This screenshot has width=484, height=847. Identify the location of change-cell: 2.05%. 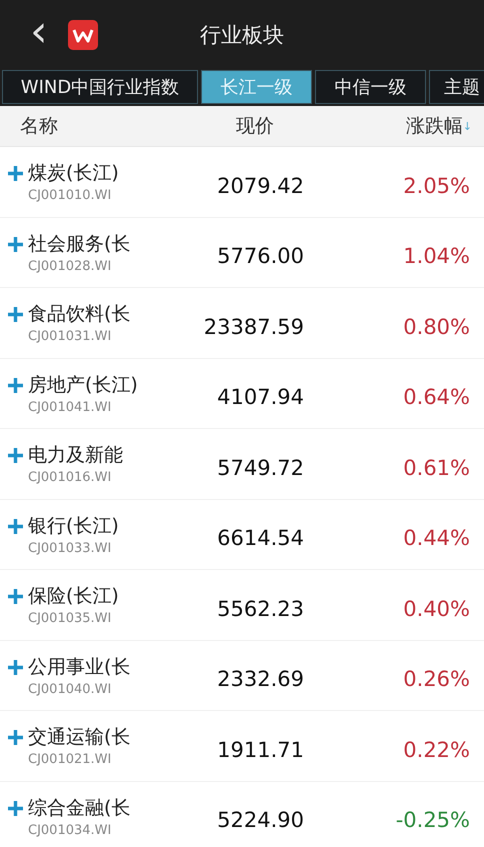
(436, 186).